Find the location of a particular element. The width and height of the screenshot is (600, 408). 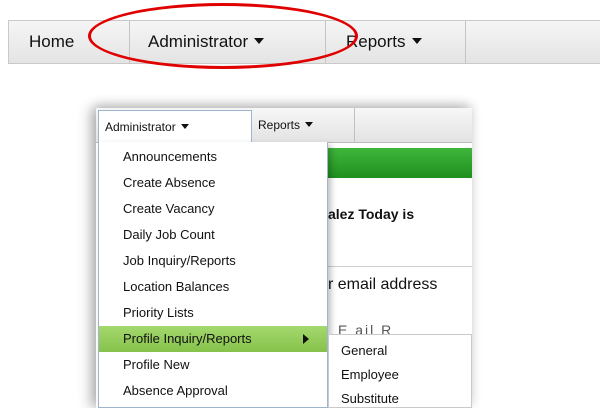

profile-inquiry-submenu: General Employee Substitute is located at coordinates (400, 371).